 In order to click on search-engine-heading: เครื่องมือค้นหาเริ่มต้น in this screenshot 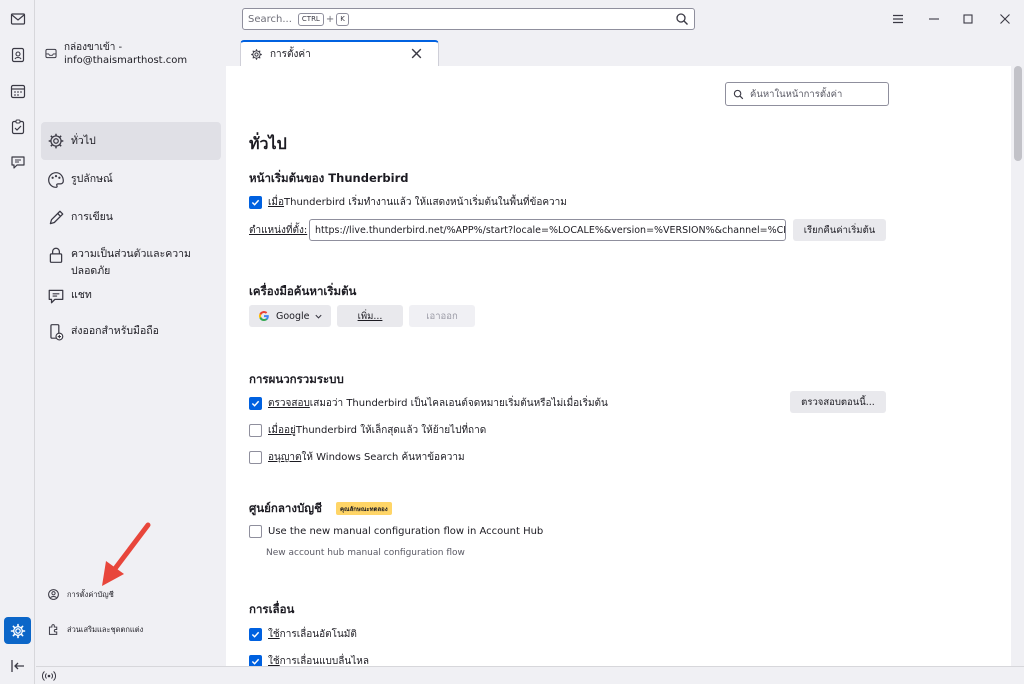, I will do `click(303, 291)`.